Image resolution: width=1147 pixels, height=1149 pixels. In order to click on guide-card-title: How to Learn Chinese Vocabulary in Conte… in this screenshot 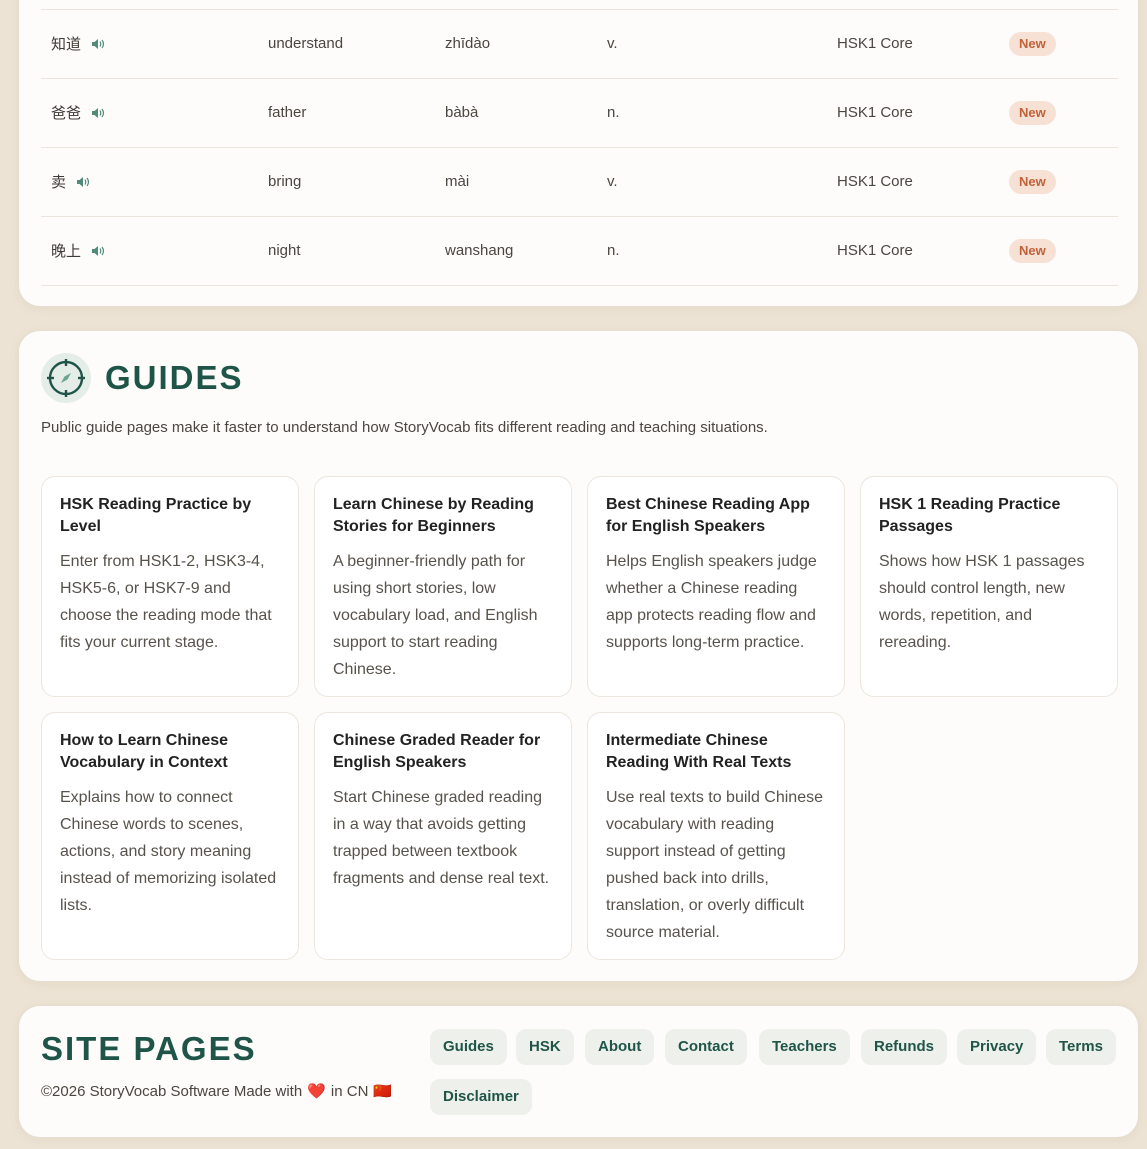, I will do `click(144, 751)`.